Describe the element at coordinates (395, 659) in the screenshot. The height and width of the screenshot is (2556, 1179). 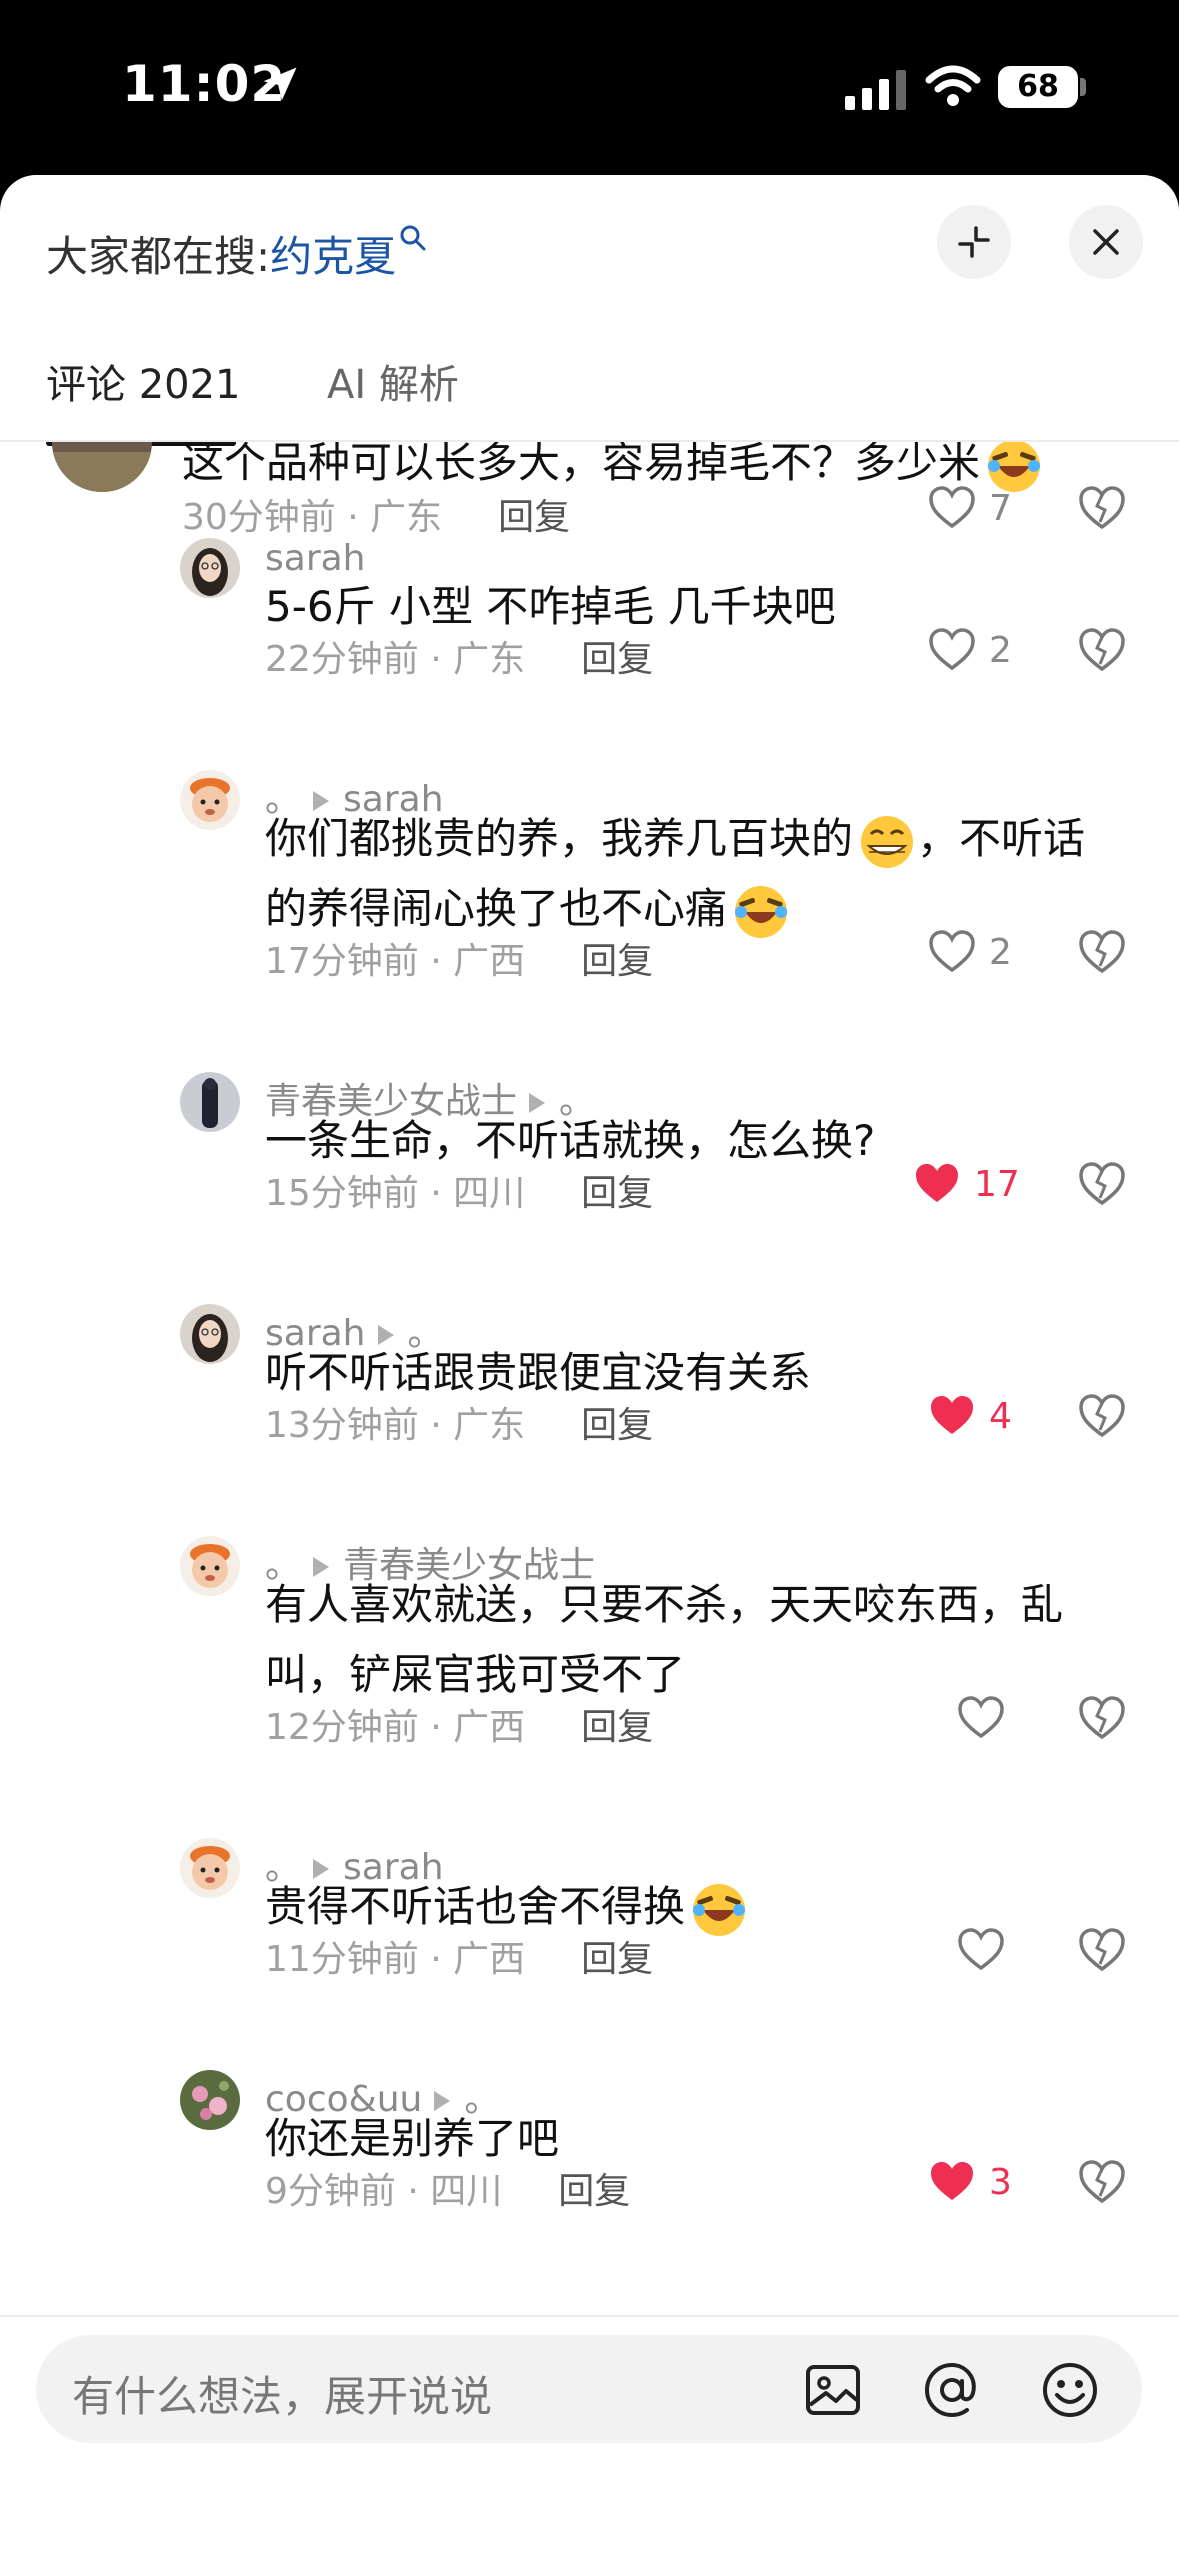
I see `comment-time: 22分钟前 · 广东` at that location.